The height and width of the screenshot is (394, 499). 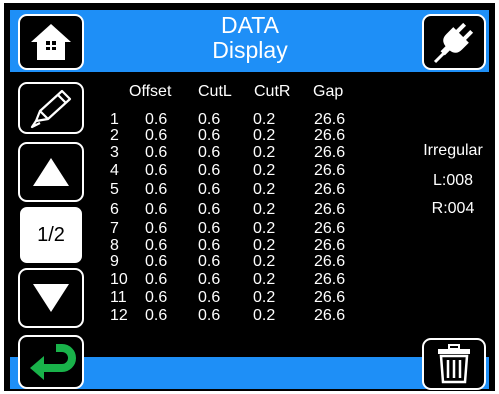 What do you see at coordinates (250, 25) in the screenshot?
I see `title-line-1: DATA` at bounding box center [250, 25].